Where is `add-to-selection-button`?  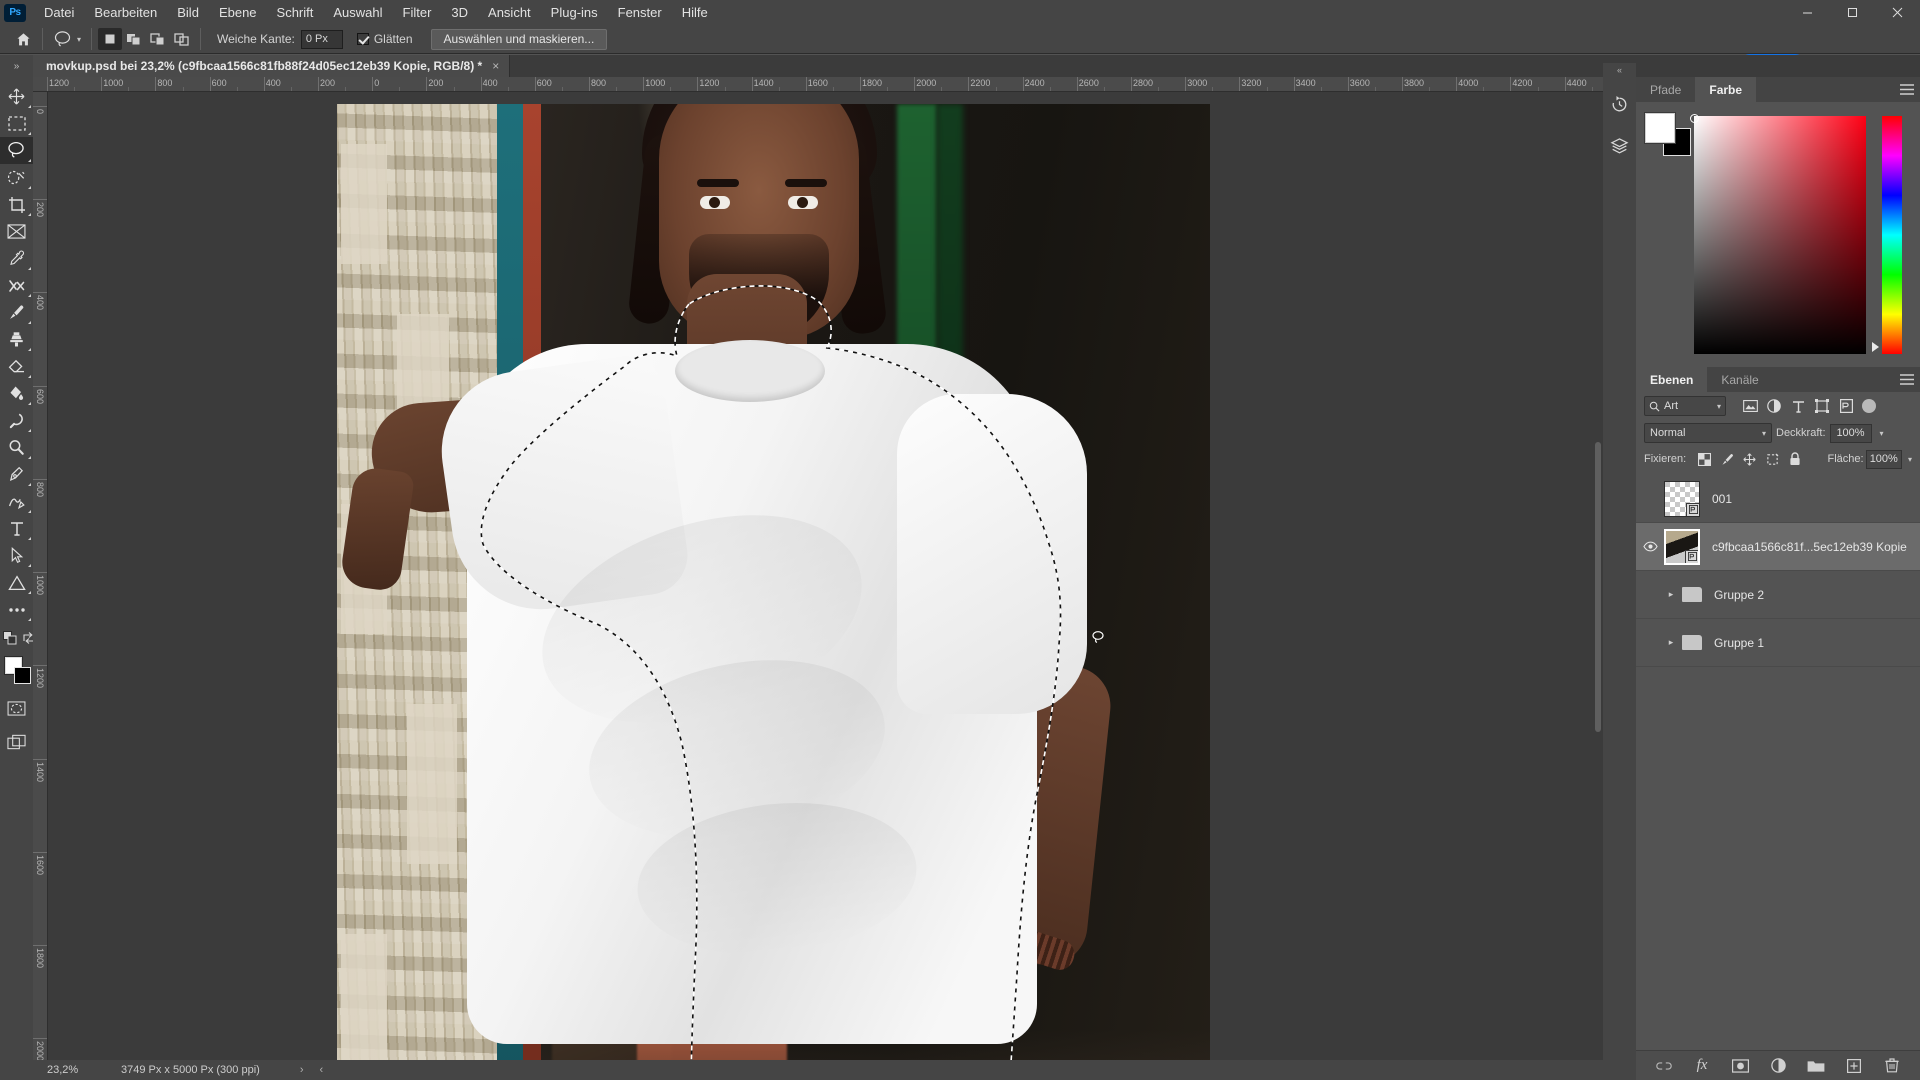 add-to-selection-button is located at coordinates (134, 39).